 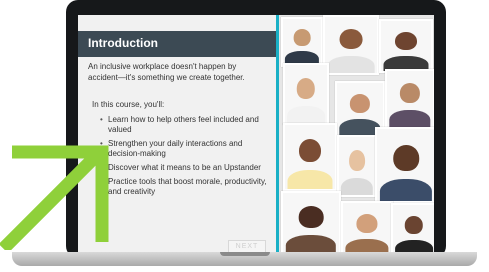 What do you see at coordinates (128, 104) in the screenshot?
I see `slide-lead-text: In this course, you'll:` at bounding box center [128, 104].